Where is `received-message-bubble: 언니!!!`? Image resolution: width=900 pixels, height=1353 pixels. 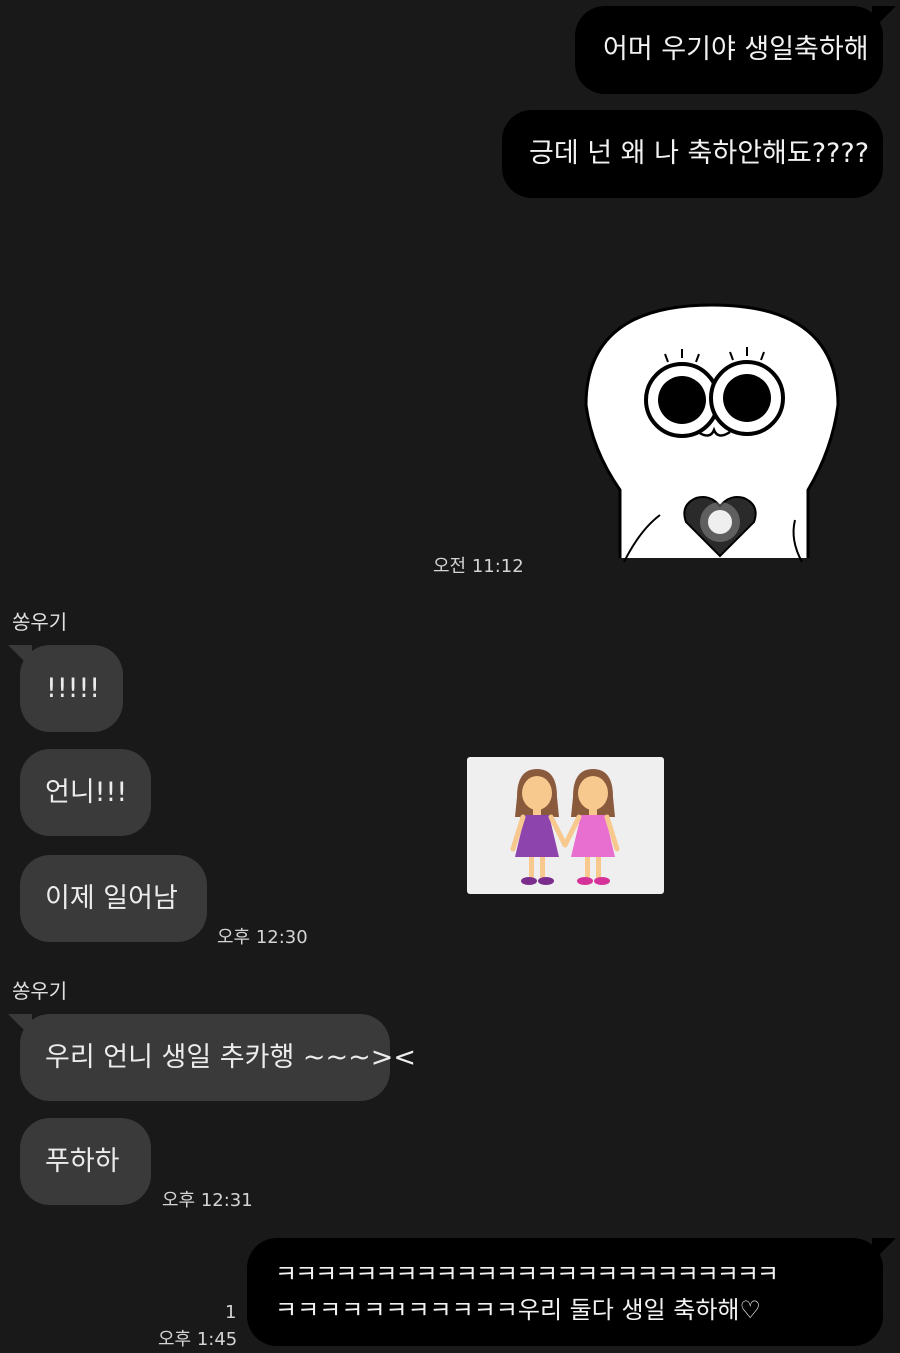
received-message-bubble: 언니!!! is located at coordinates (85, 792).